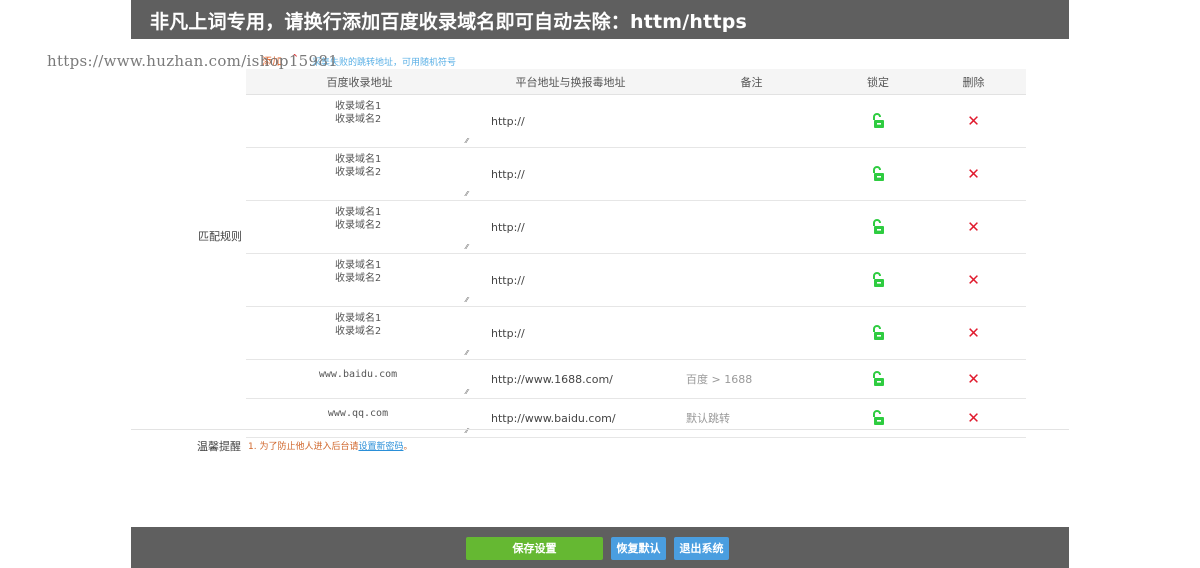 This screenshot has height=568, width=1200. What do you see at coordinates (380, 447) in the screenshot?
I see `set-password-link: 设置新密码` at bounding box center [380, 447].